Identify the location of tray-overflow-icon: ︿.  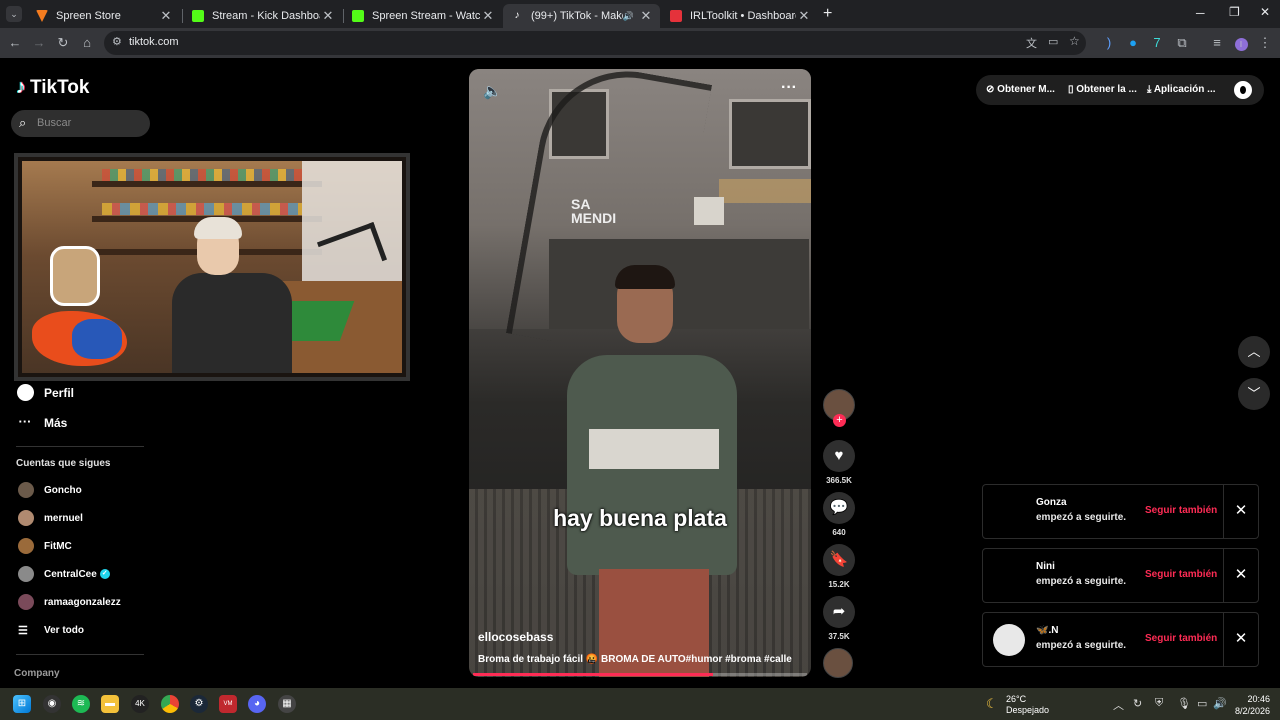
(1118, 705).